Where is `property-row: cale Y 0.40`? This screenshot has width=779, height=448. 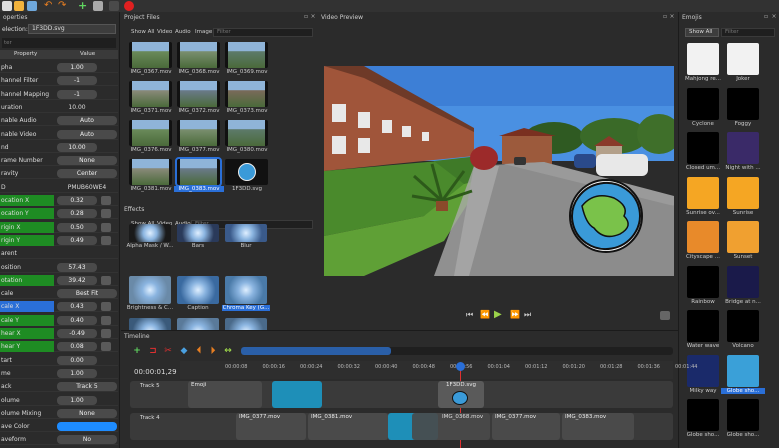
property-row: cale Y 0.40 is located at coordinates (59, 320).